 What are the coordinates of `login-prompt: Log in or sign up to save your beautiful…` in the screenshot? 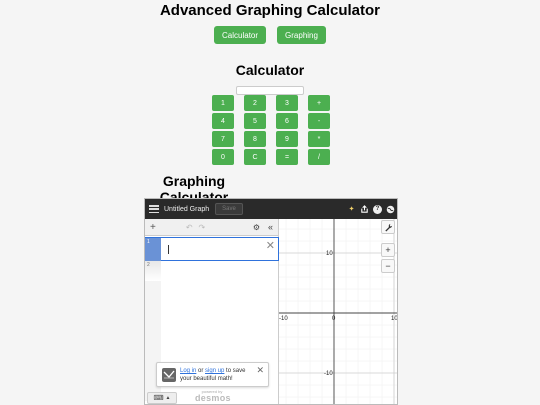 It's located at (212, 374).